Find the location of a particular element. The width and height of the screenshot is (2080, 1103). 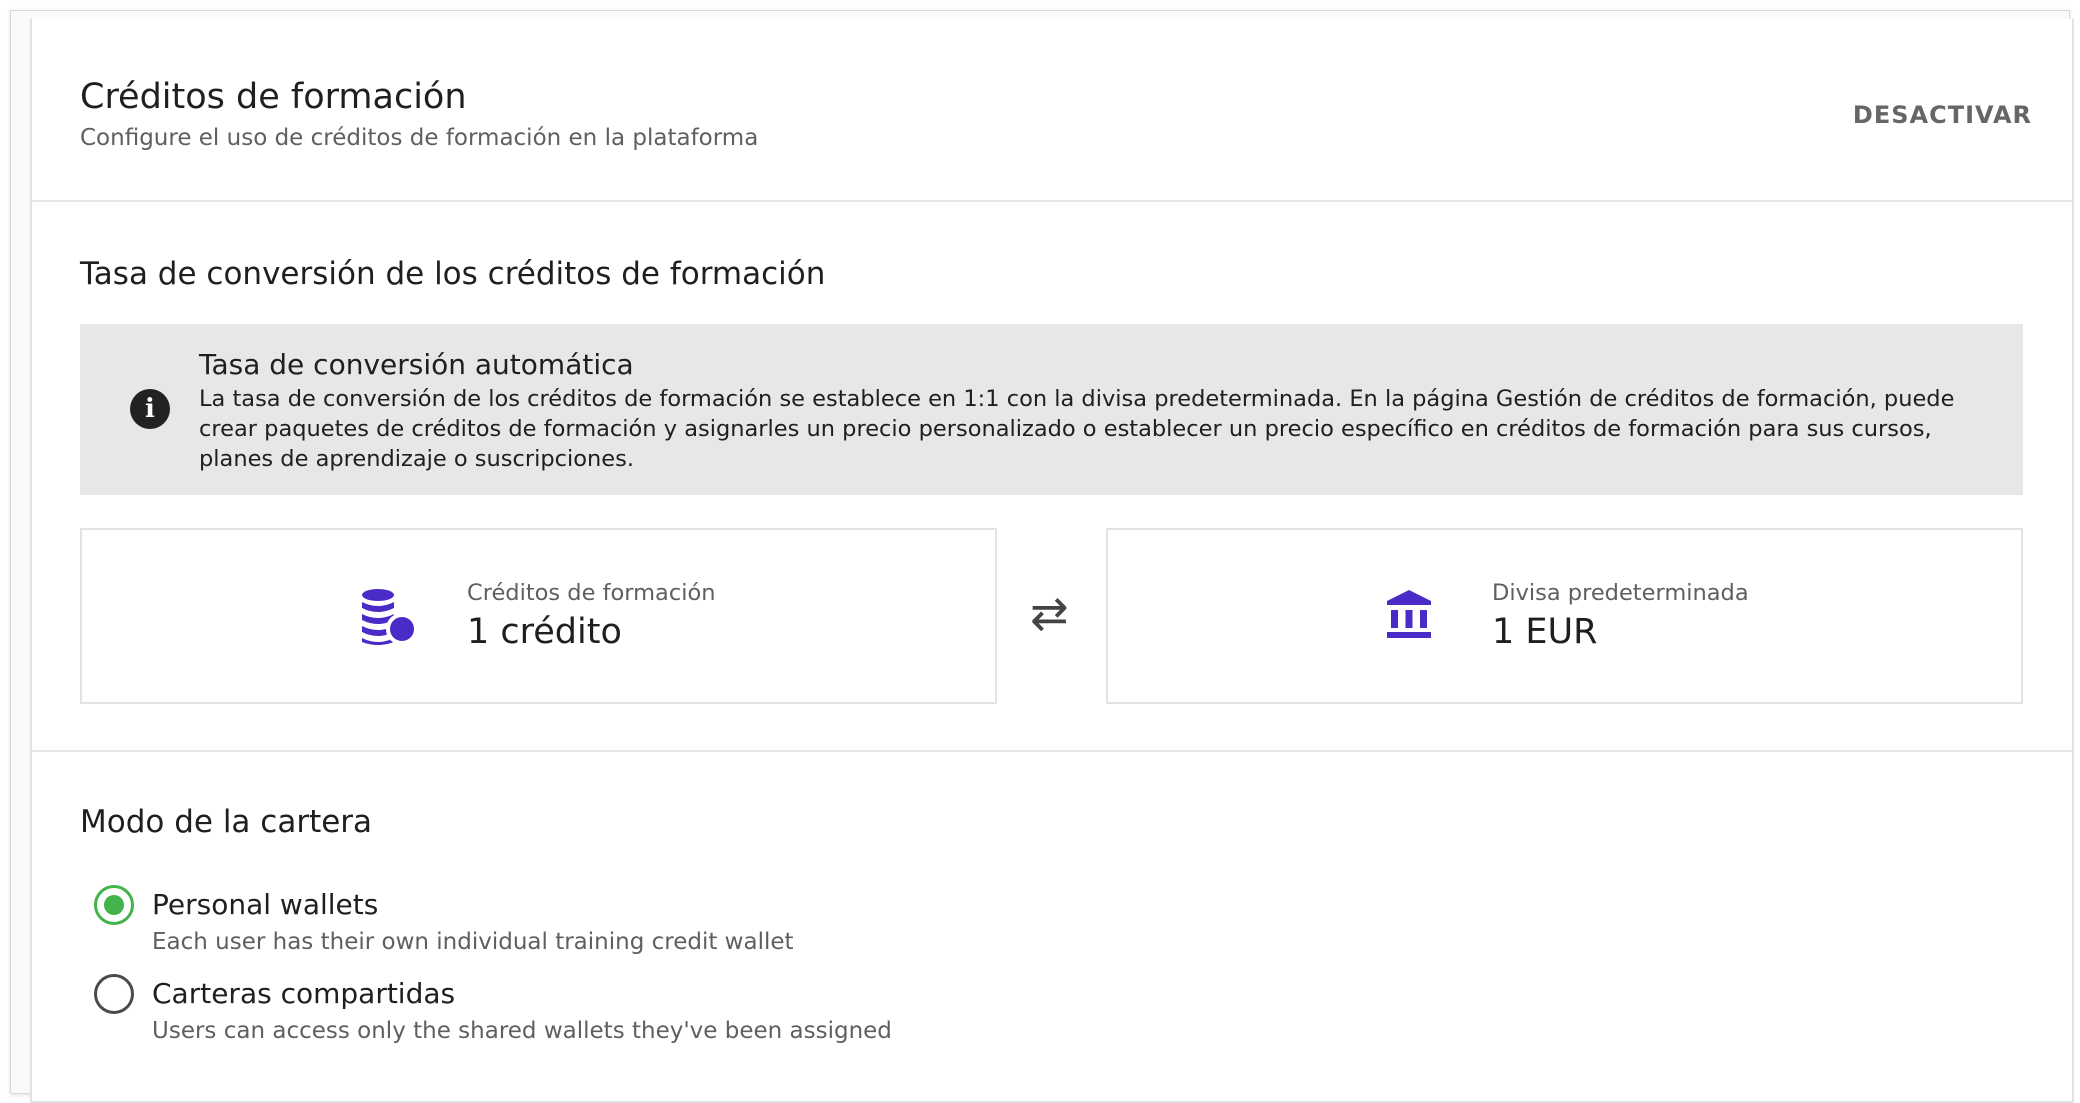

shared-wallets-label: Carteras compartidas is located at coordinates (303, 993).